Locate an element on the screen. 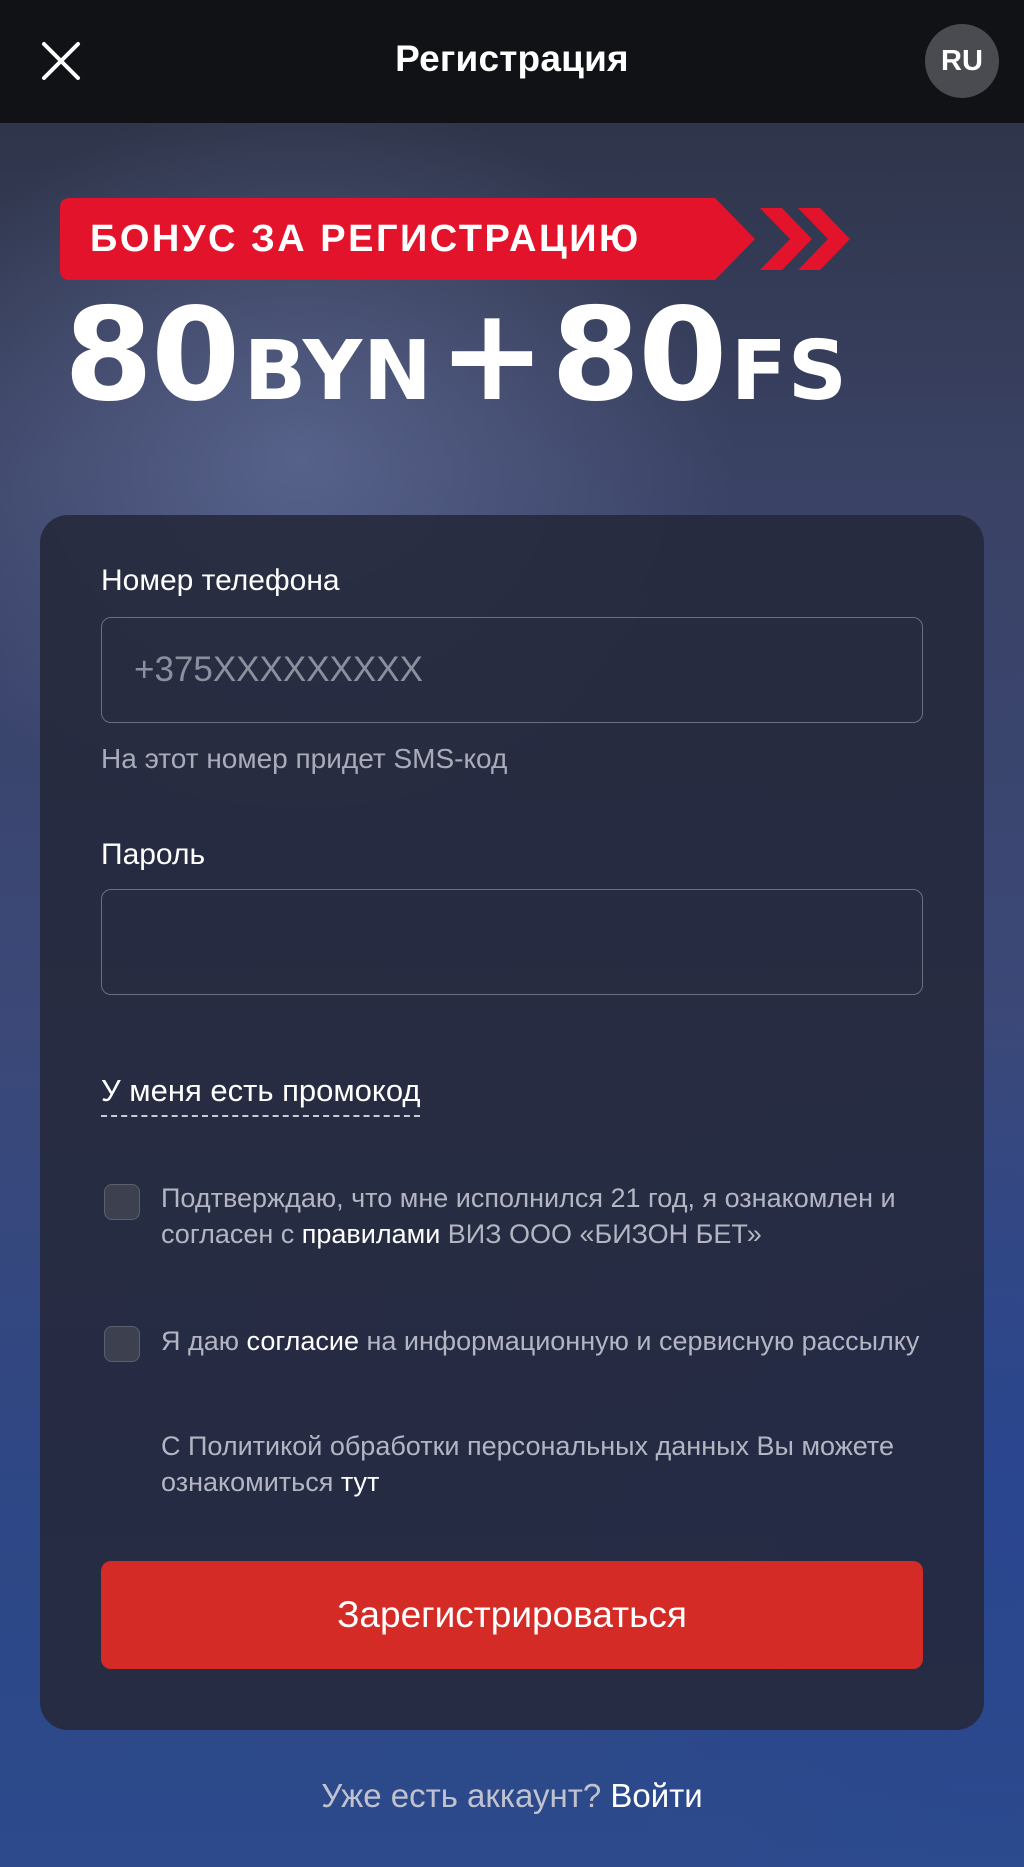  terms-text-end: ВИЗ ООО «БИЗОН БЕТ» is located at coordinates (601, 1234).